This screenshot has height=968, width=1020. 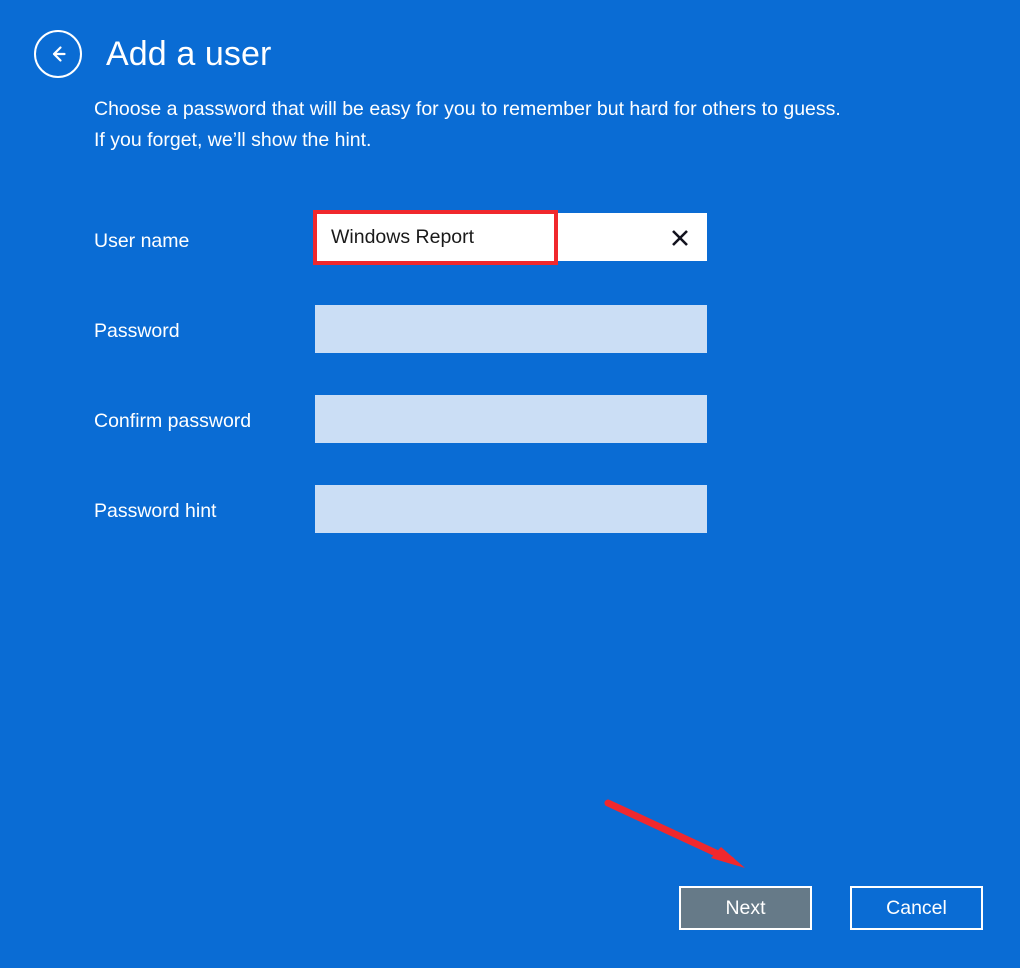 What do you see at coordinates (680, 238) in the screenshot?
I see `clear-x-icon` at bounding box center [680, 238].